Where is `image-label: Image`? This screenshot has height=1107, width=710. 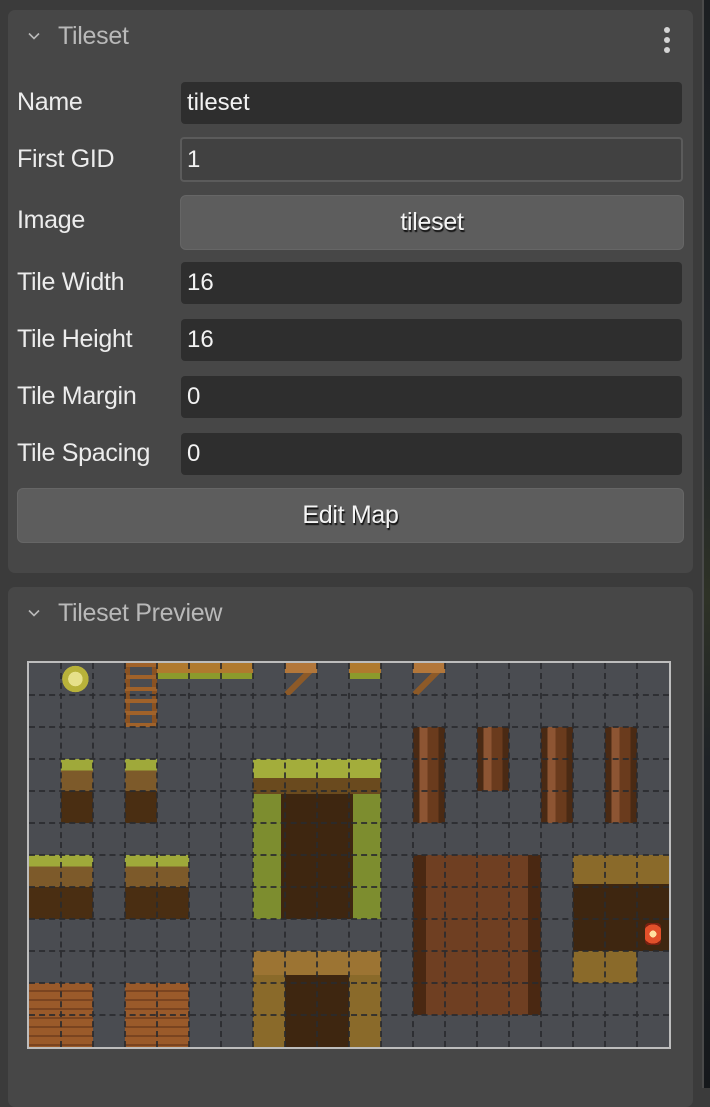 image-label: Image is located at coordinates (51, 220).